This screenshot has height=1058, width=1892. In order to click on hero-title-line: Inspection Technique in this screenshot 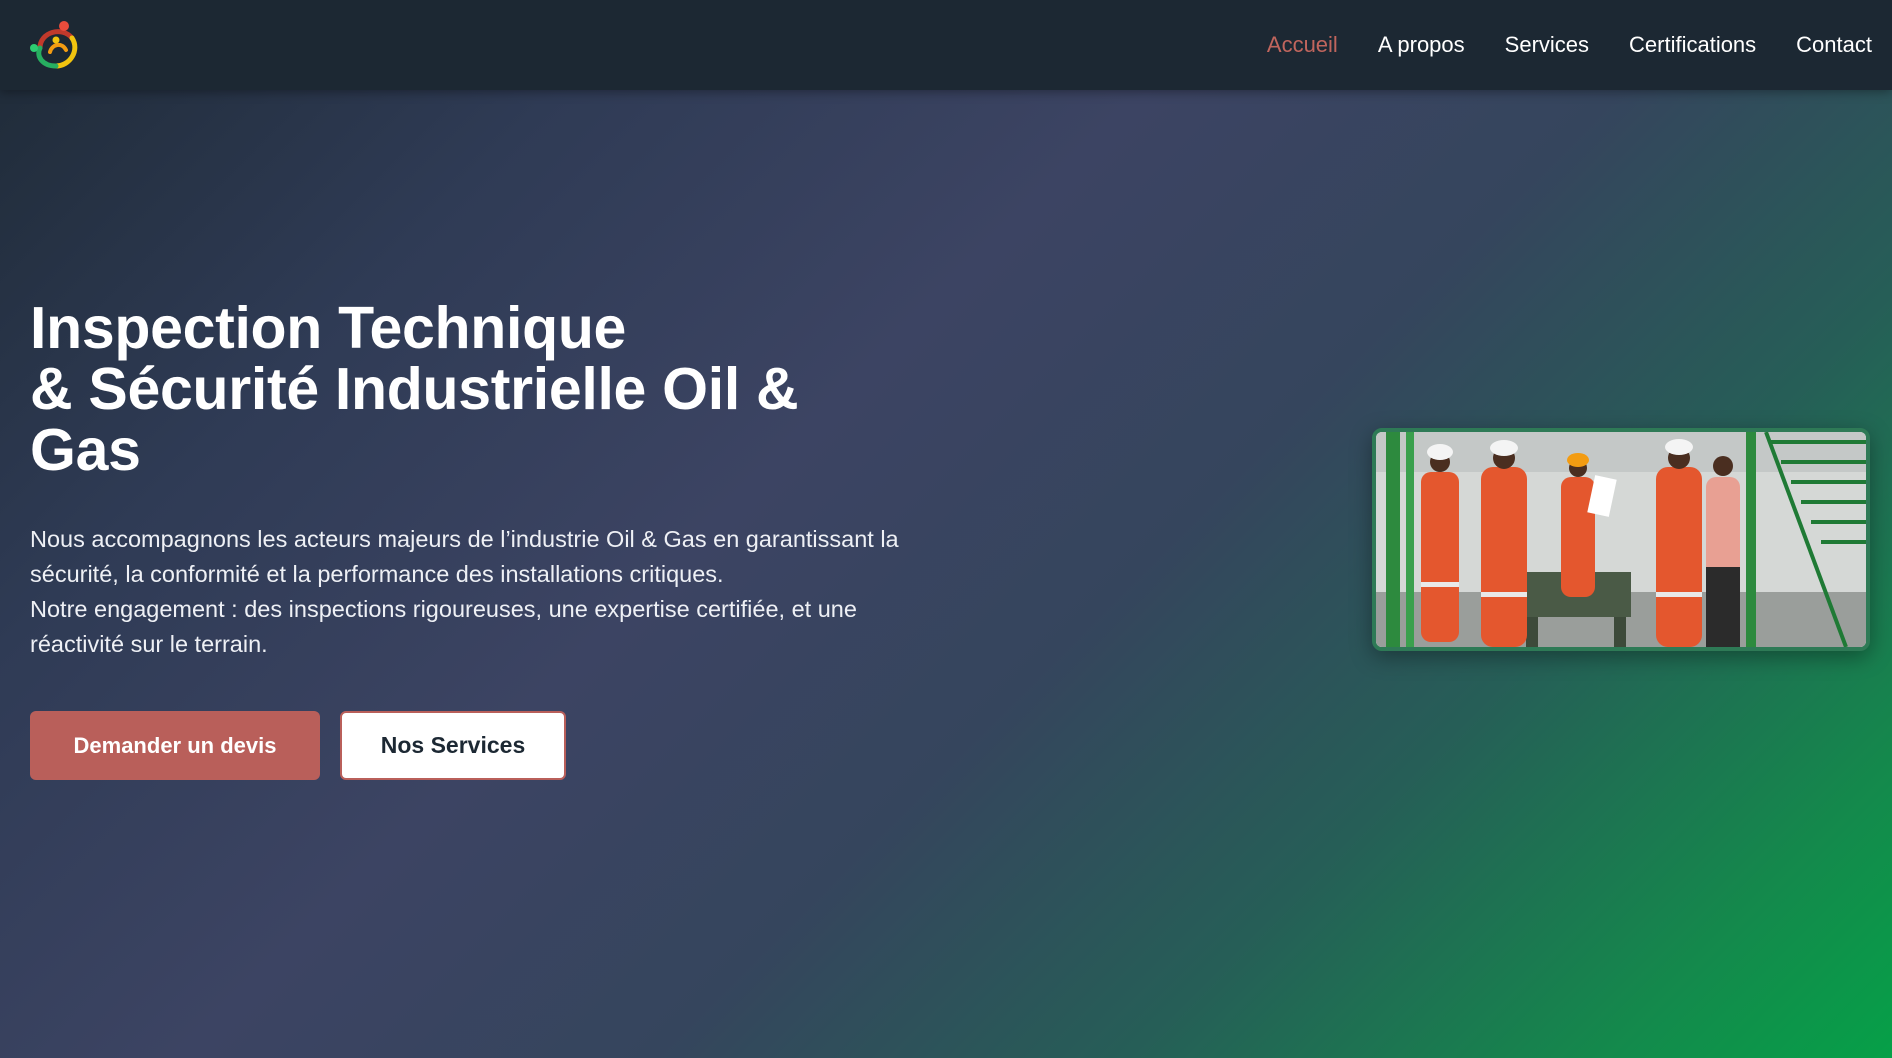, I will do `click(328, 328)`.